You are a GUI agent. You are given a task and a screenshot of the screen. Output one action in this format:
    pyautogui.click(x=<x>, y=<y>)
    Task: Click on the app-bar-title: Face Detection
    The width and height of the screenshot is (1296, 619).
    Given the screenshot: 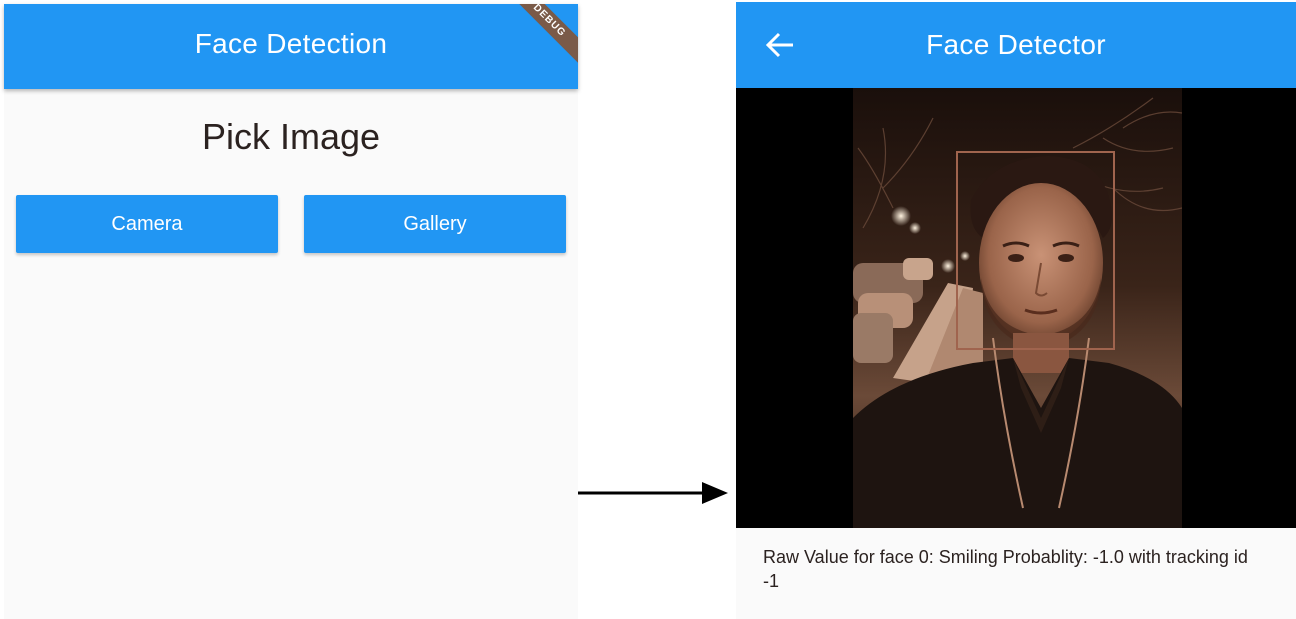 What is the action you would take?
    pyautogui.click(x=291, y=43)
    